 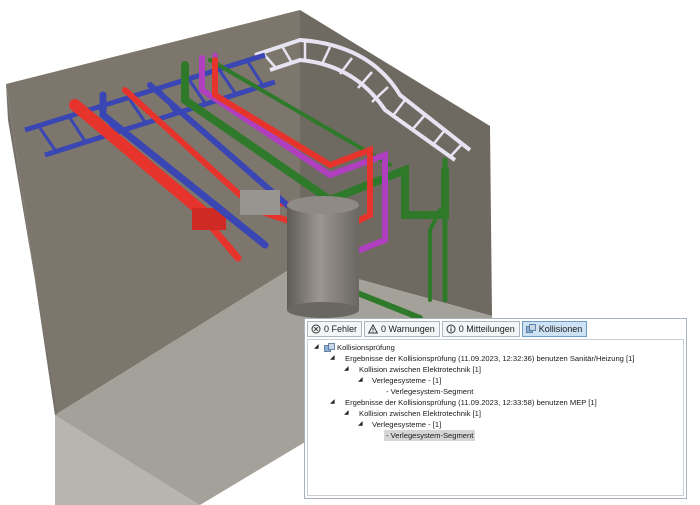 I want to click on errors-filter-button: 0 Fehler, so click(x=335, y=329).